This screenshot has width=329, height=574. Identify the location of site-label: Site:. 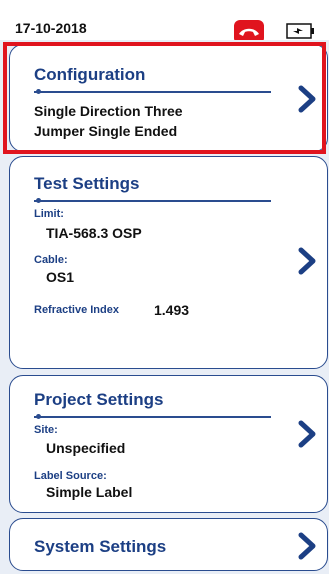
(46, 430).